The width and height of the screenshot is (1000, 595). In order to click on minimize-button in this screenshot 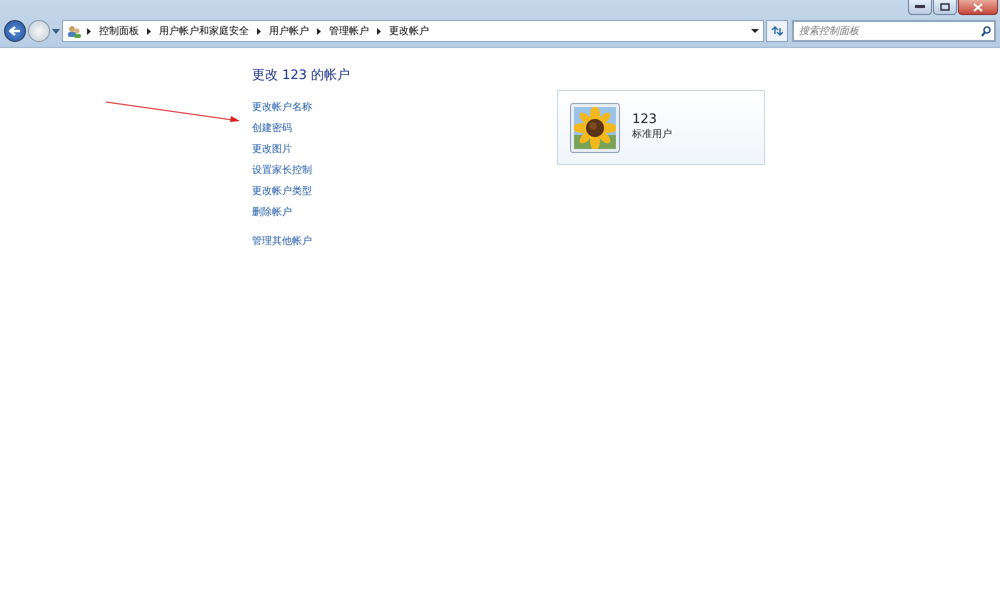, I will do `click(920, 7)`.